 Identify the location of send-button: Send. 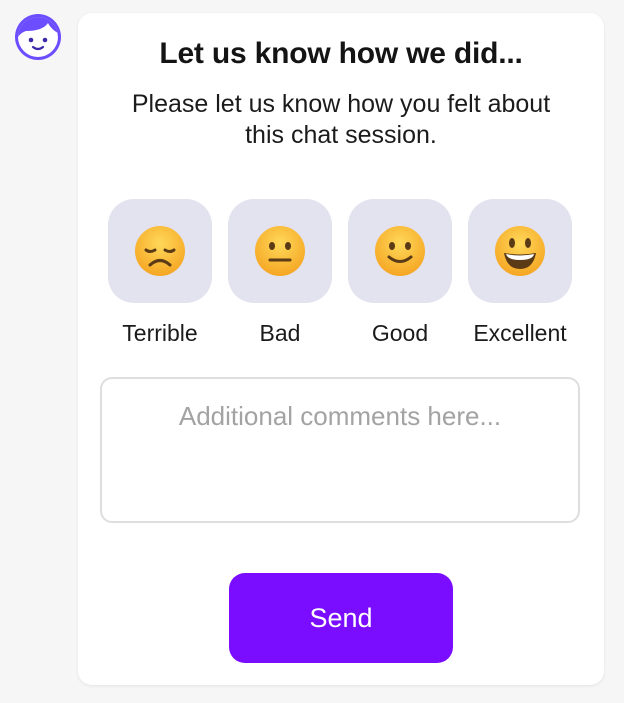
(341, 618).